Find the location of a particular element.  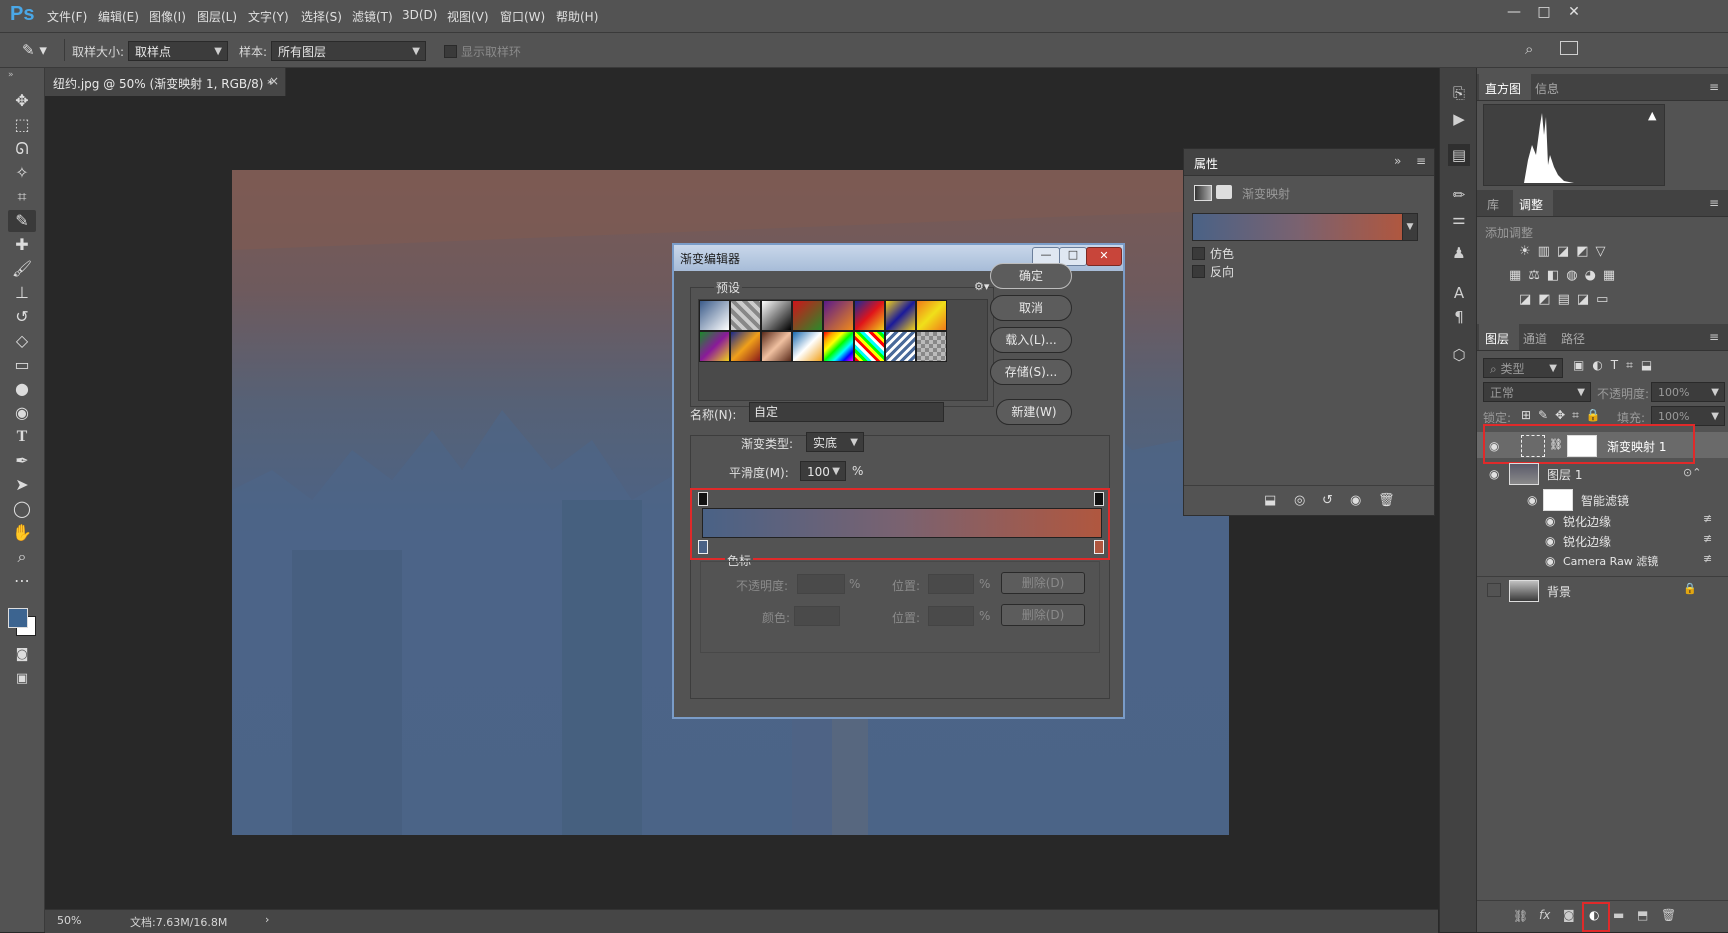

tab-adjustments: 调整 is located at coordinates (1531, 204).